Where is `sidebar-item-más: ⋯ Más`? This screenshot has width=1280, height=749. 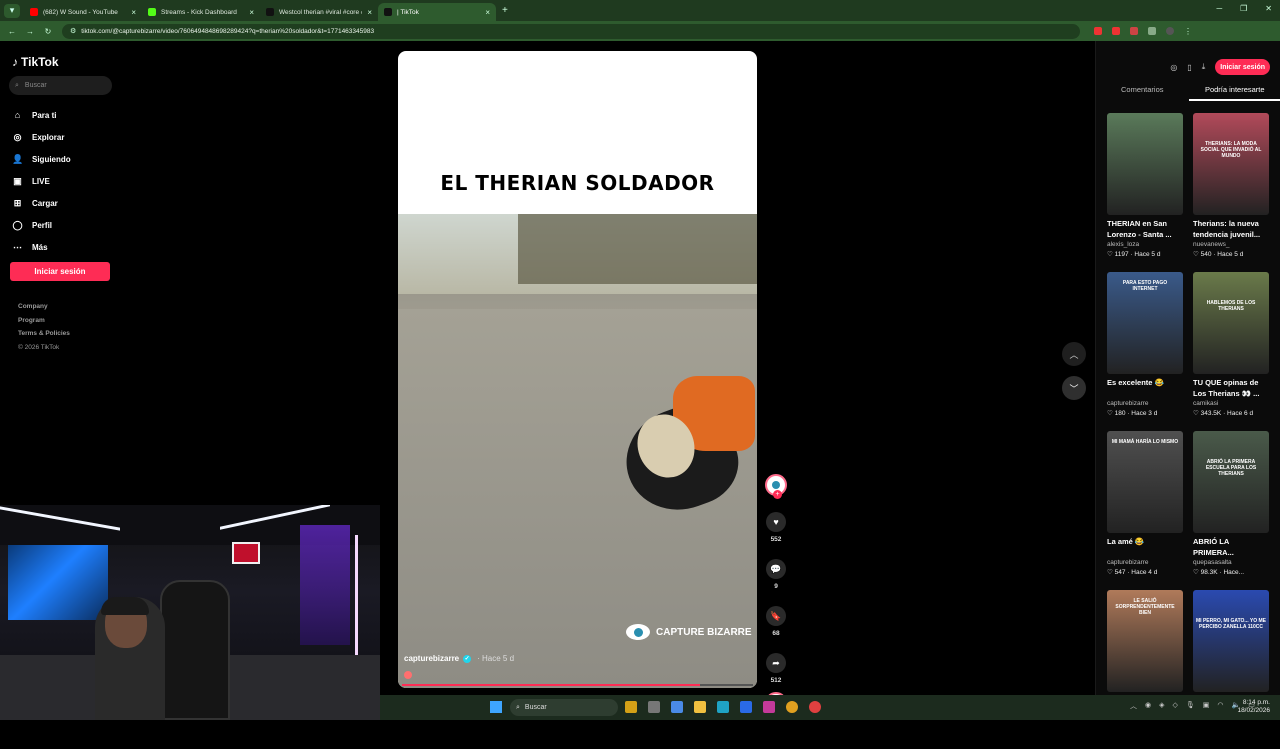
sidebar-item-más: ⋯ Más is located at coordinates (41, 247).